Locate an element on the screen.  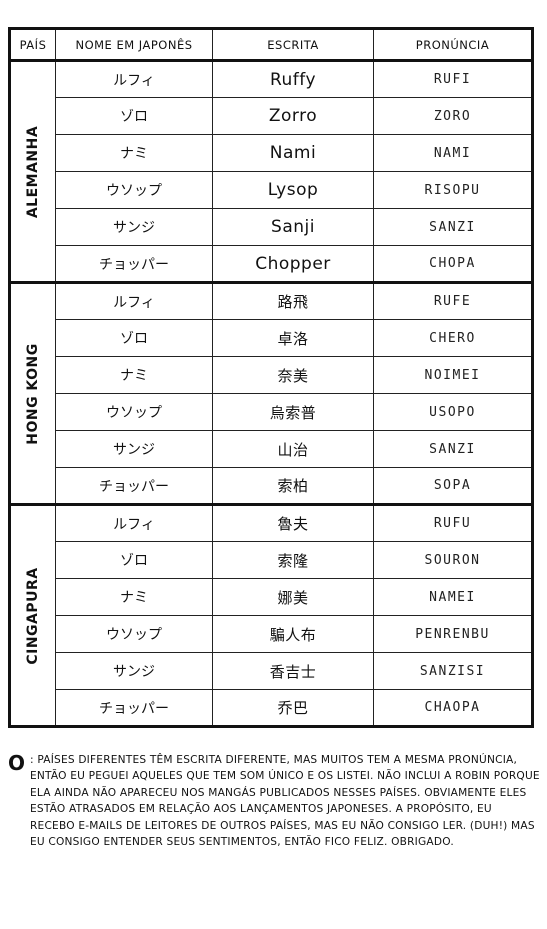
pronunciation-cell: RUFU is located at coordinates (453, 522).